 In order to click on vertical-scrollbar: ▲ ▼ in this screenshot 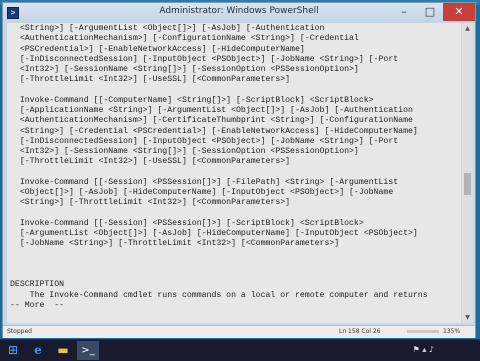, I will do `click(467, 173)`.